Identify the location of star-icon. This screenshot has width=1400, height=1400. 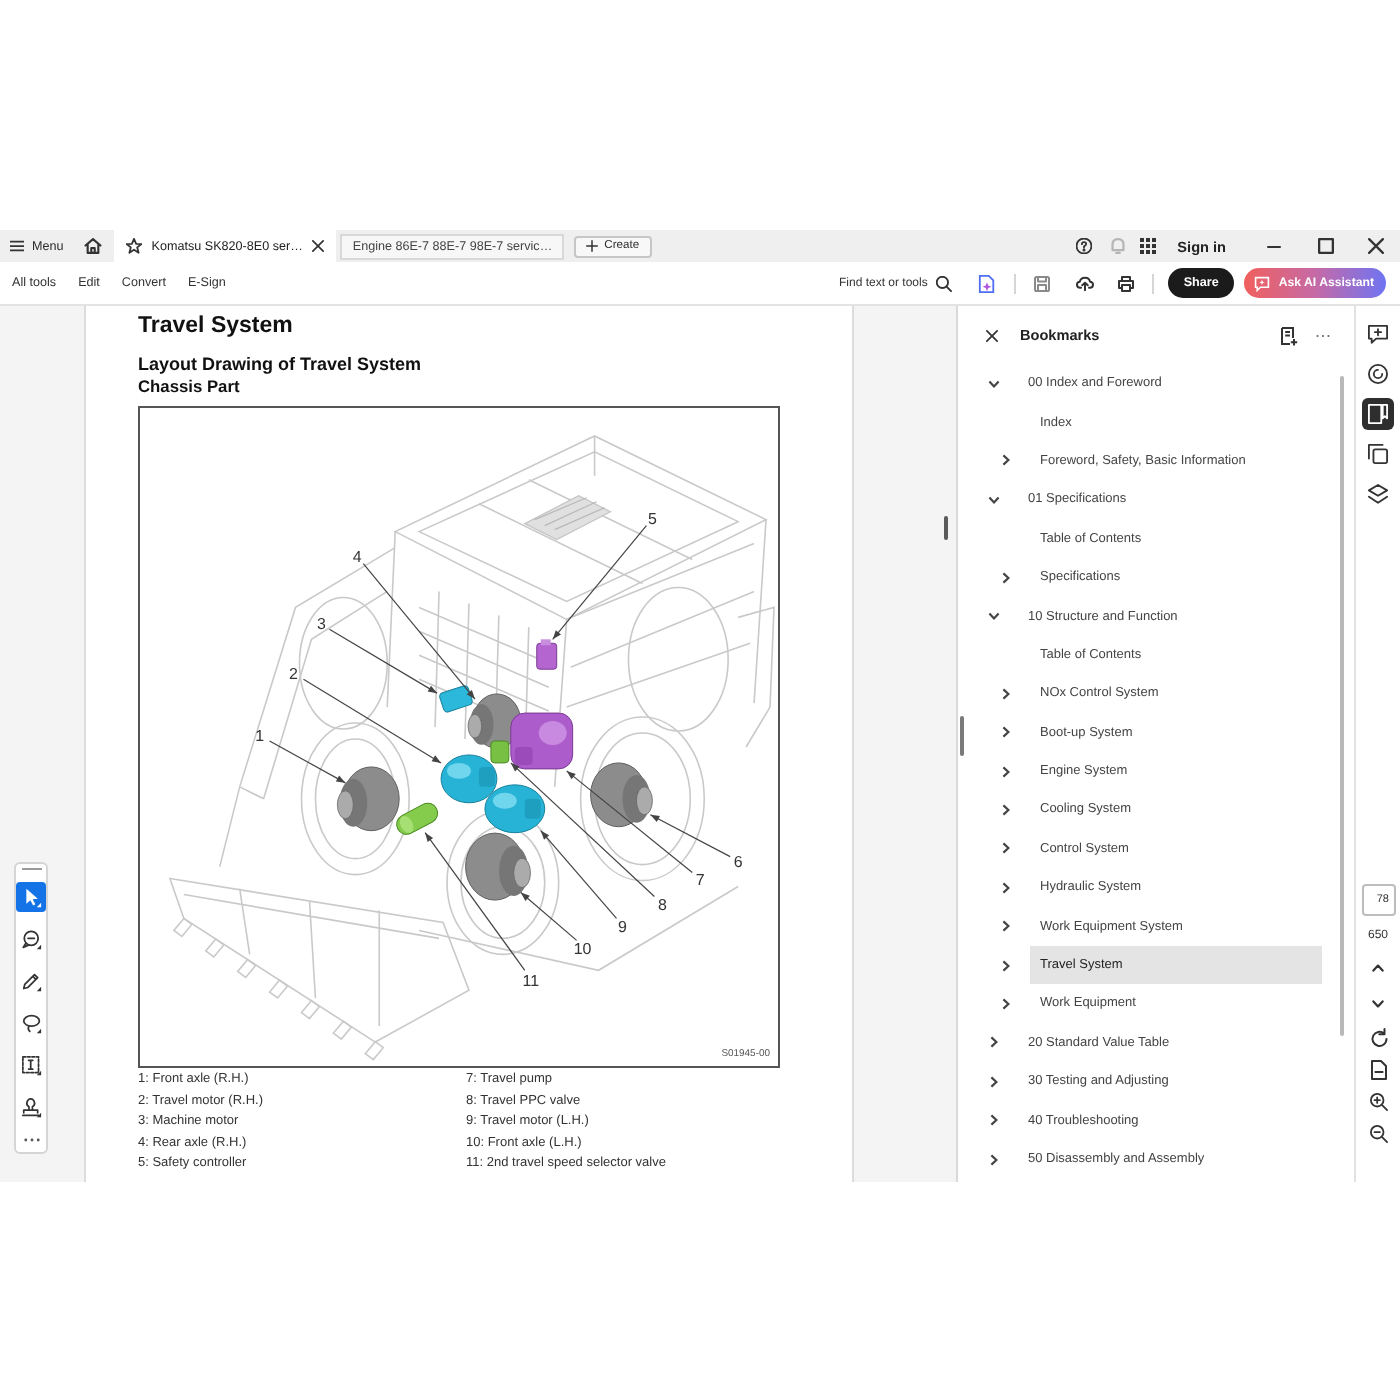
(133, 246).